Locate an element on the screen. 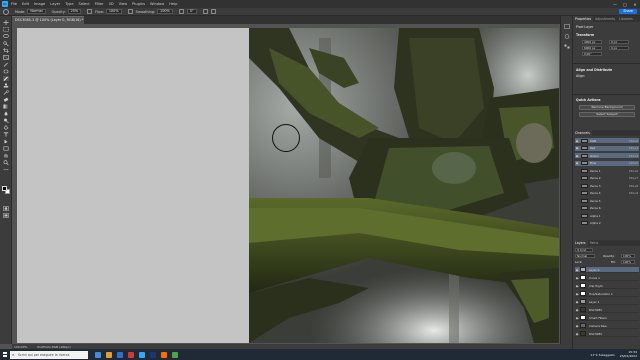  brush-angle-field: 0° is located at coordinates (191, 11).